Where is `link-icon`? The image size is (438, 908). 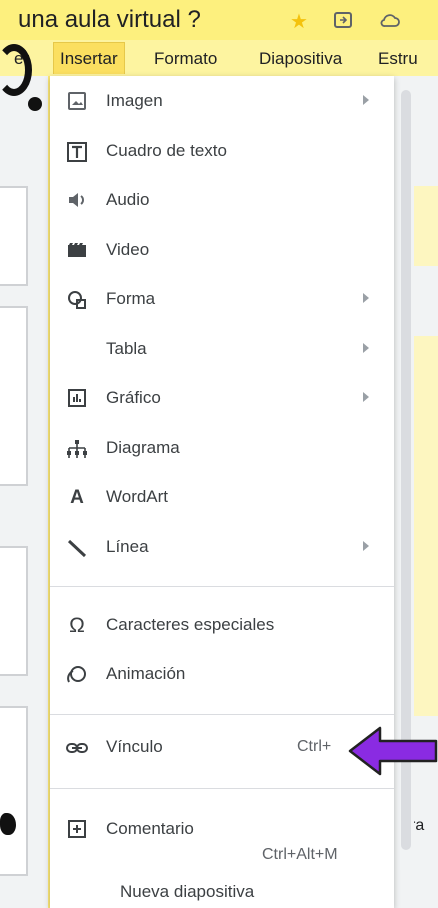 link-icon is located at coordinates (77, 748).